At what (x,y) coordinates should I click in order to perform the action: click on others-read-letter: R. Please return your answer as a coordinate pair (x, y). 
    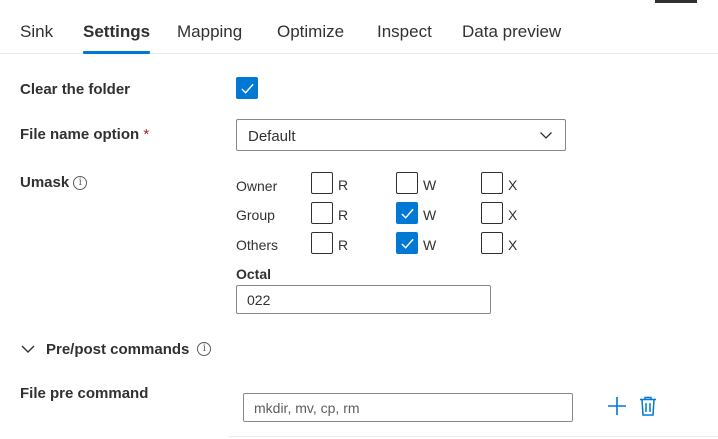
    Looking at the image, I should click on (343, 245).